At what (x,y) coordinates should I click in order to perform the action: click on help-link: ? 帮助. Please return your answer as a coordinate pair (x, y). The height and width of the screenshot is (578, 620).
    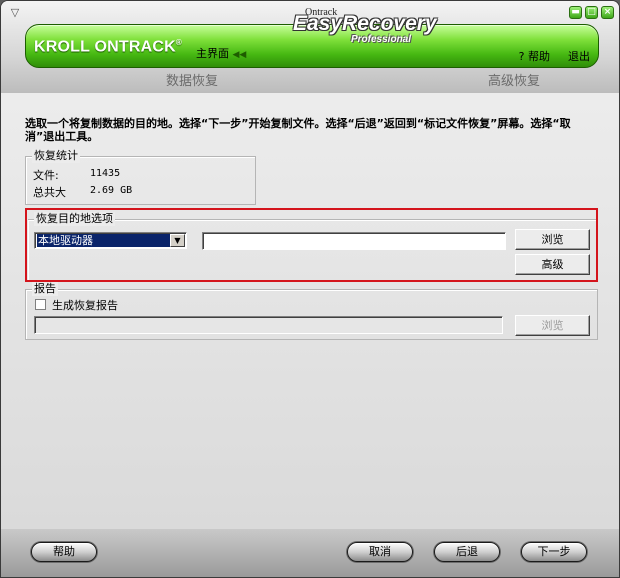
    Looking at the image, I should click on (534, 56).